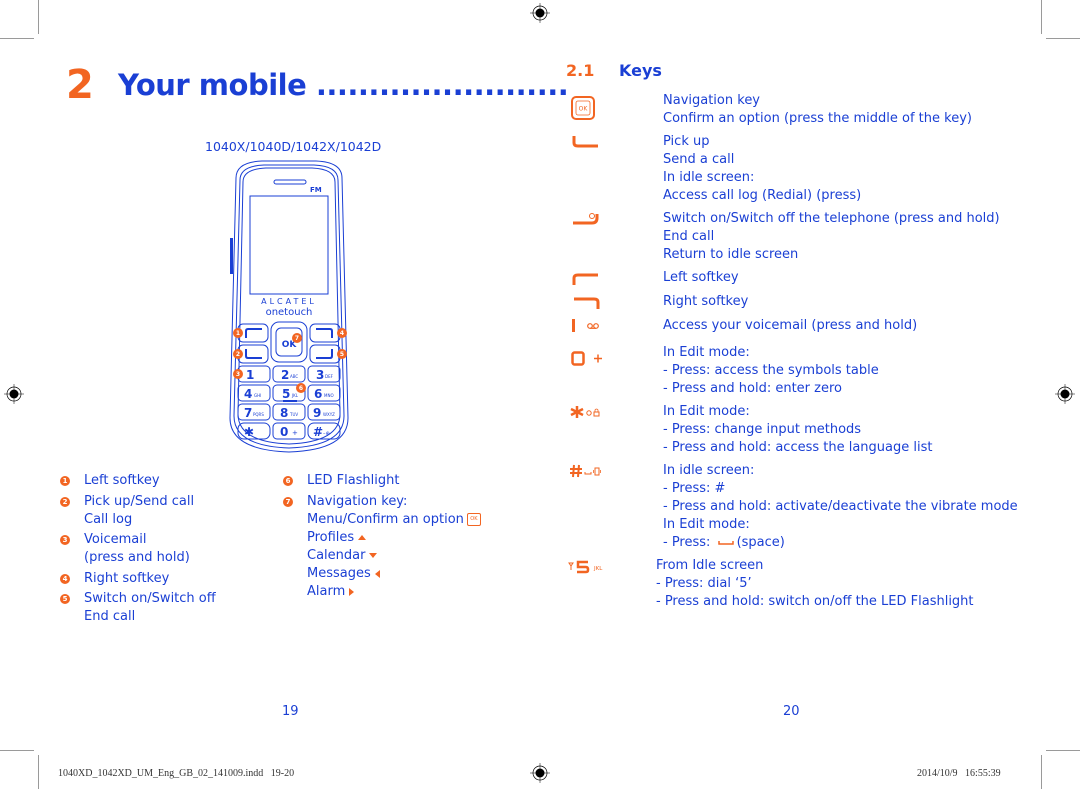 The height and width of the screenshot is (789, 1080). What do you see at coordinates (138, 608) in the screenshot?
I see `legend-item-5: 5 Switch on/Switch off End call` at bounding box center [138, 608].